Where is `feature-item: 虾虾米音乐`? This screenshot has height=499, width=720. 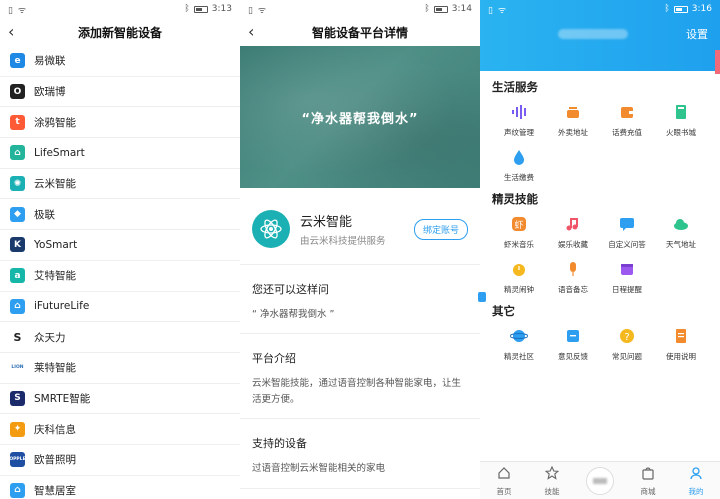
feature-item: 虾虾米音乐 is located at coordinates (519, 232).